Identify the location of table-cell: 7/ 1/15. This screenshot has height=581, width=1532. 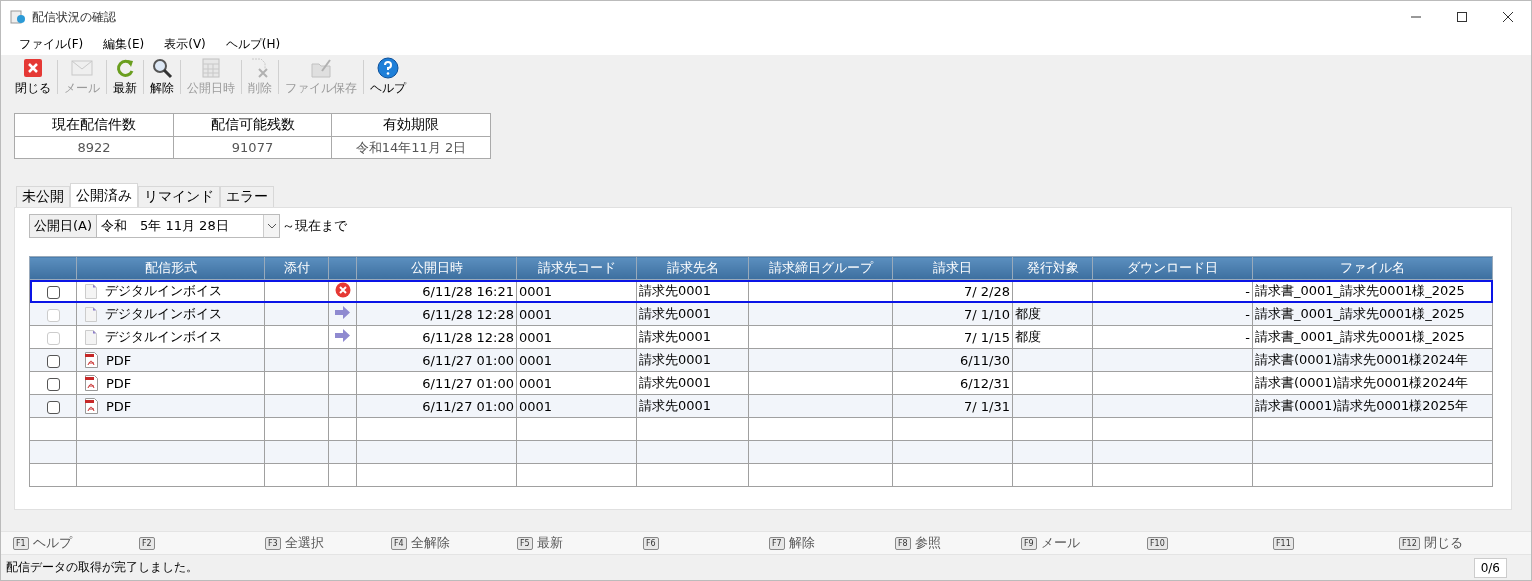
(987, 337).